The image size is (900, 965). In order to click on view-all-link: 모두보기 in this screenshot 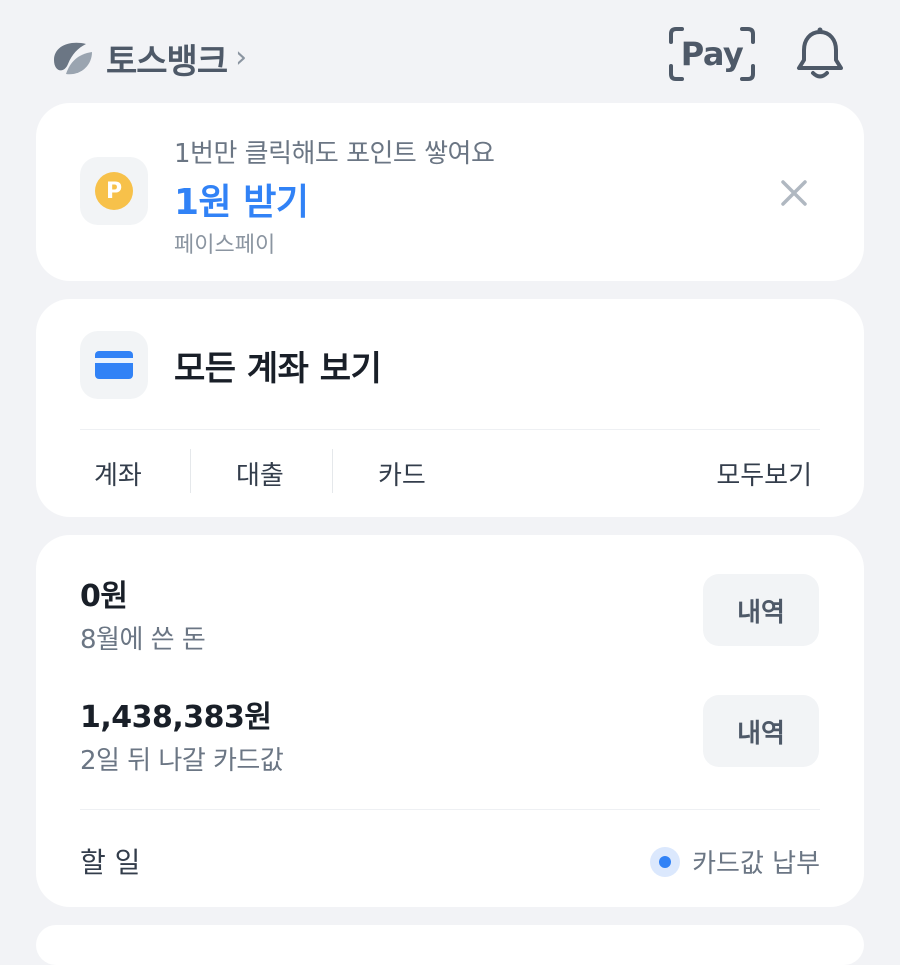, I will do `click(764, 473)`.